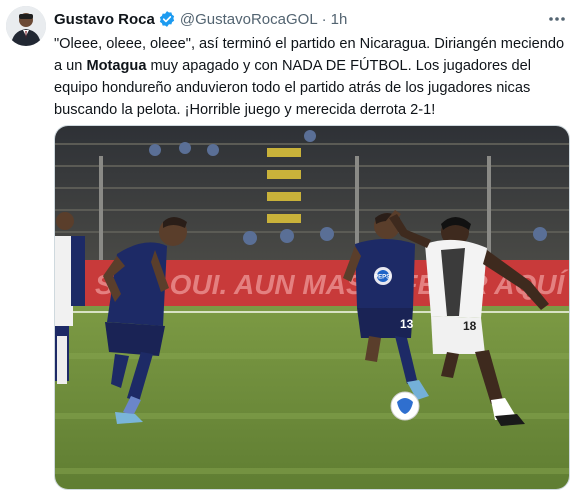 The width and height of the screenshot is (585, 490). Describe the element at coordinates (407, 324) in the screenshot. I see `player-number-13: 13` at that location.